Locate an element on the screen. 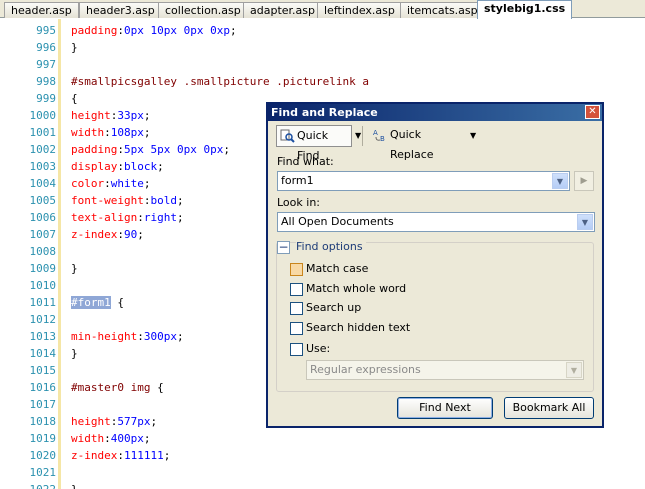 Image resolution: width=645 pixels, height=489 pixels. code-token: 400px is located at coordinates (127, 438).